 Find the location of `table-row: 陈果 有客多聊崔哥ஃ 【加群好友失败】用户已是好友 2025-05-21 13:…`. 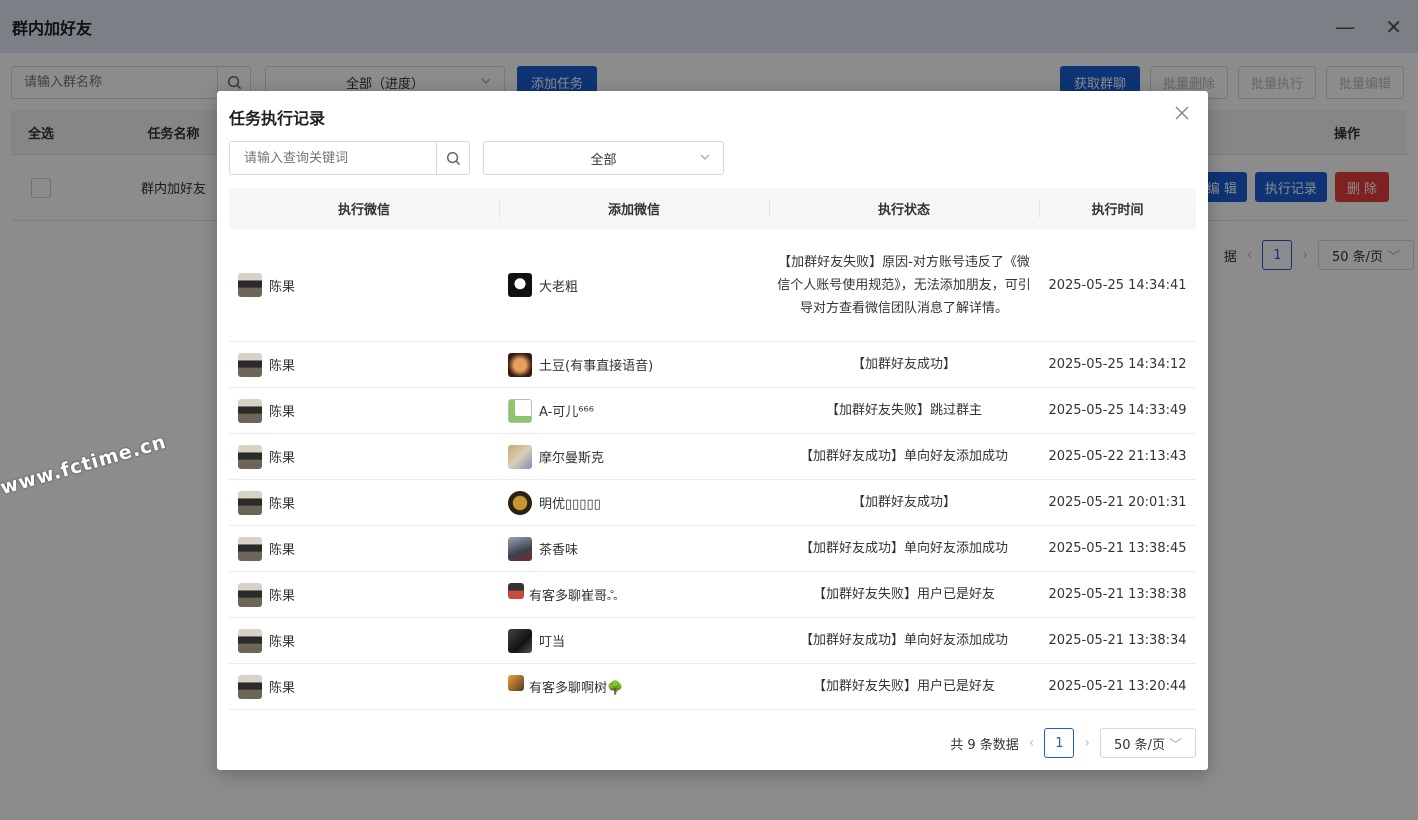

table-row: 陈果 有客多聊崔哥ஃ 【加群好友失败】用户已是好友 2025-05-21 13:… is located at coordinates (712, 595).